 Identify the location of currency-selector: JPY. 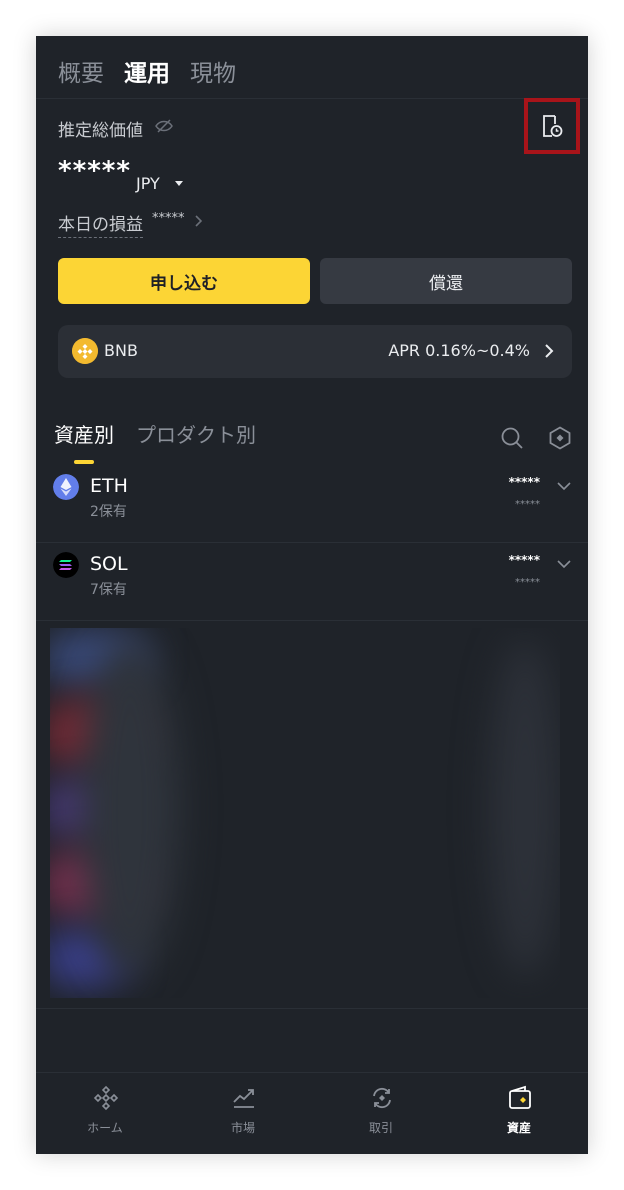
(148, 183).